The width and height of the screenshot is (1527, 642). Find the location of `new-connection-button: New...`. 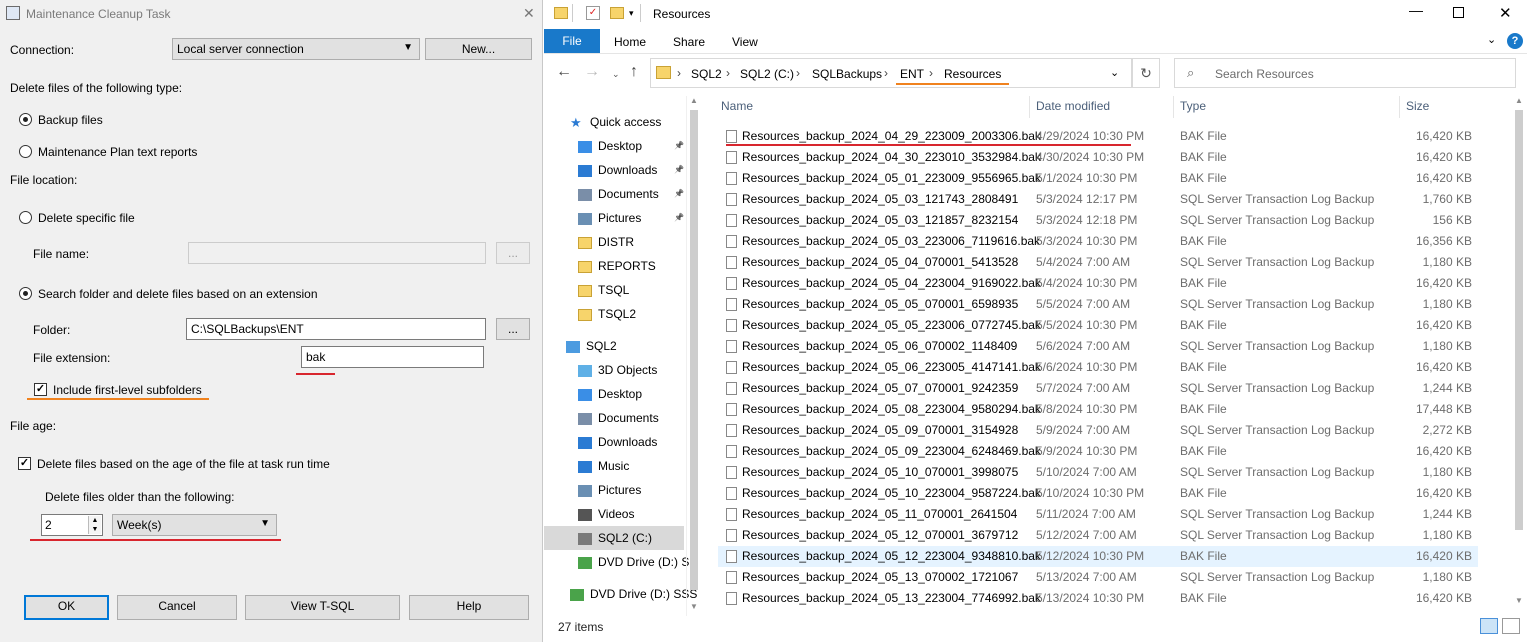

new-connection-button: New... is located at coordinates (478, 49).